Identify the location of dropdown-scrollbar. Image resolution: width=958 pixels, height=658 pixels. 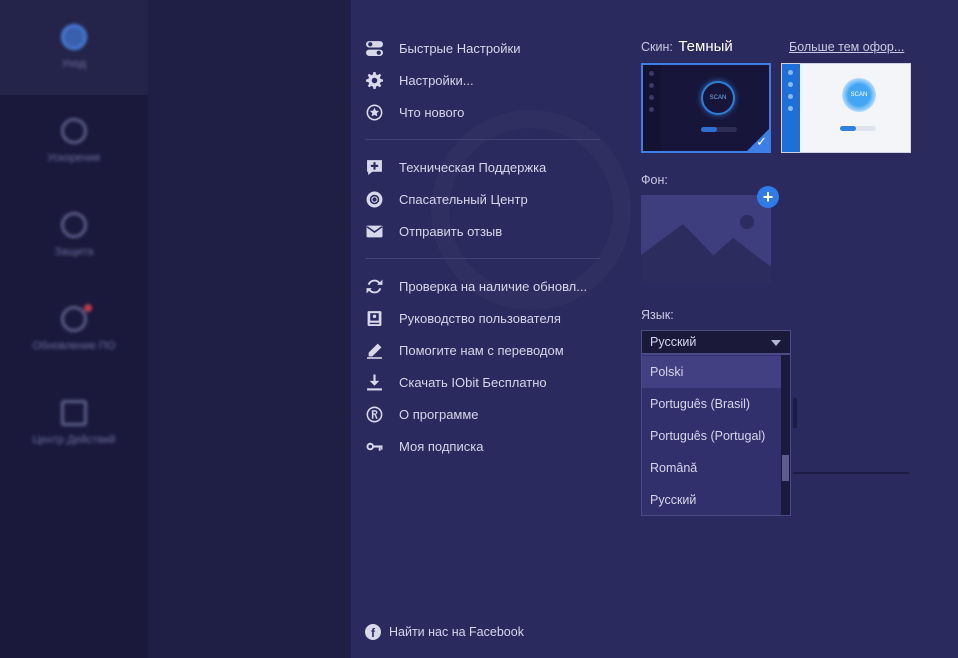
(785, 435).